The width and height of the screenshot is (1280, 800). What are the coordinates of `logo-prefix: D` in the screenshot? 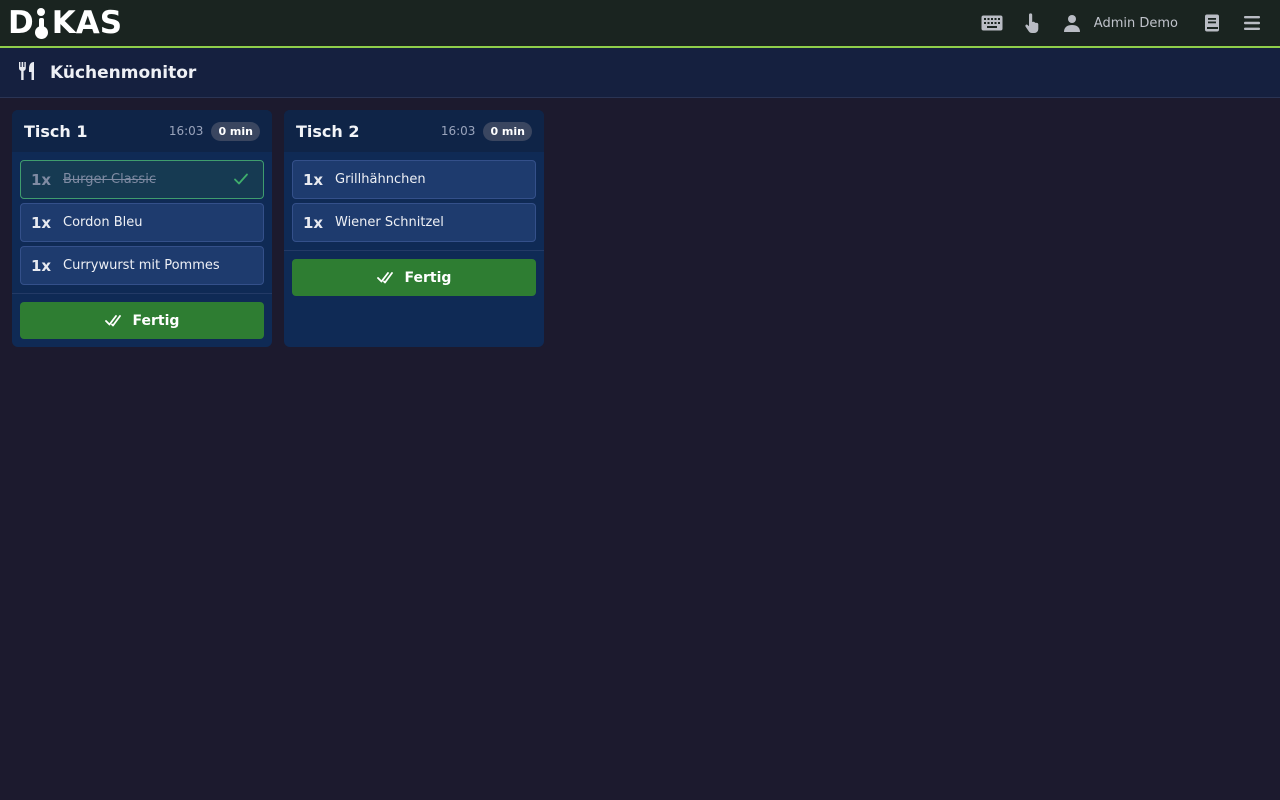 It's located at (21, 22).